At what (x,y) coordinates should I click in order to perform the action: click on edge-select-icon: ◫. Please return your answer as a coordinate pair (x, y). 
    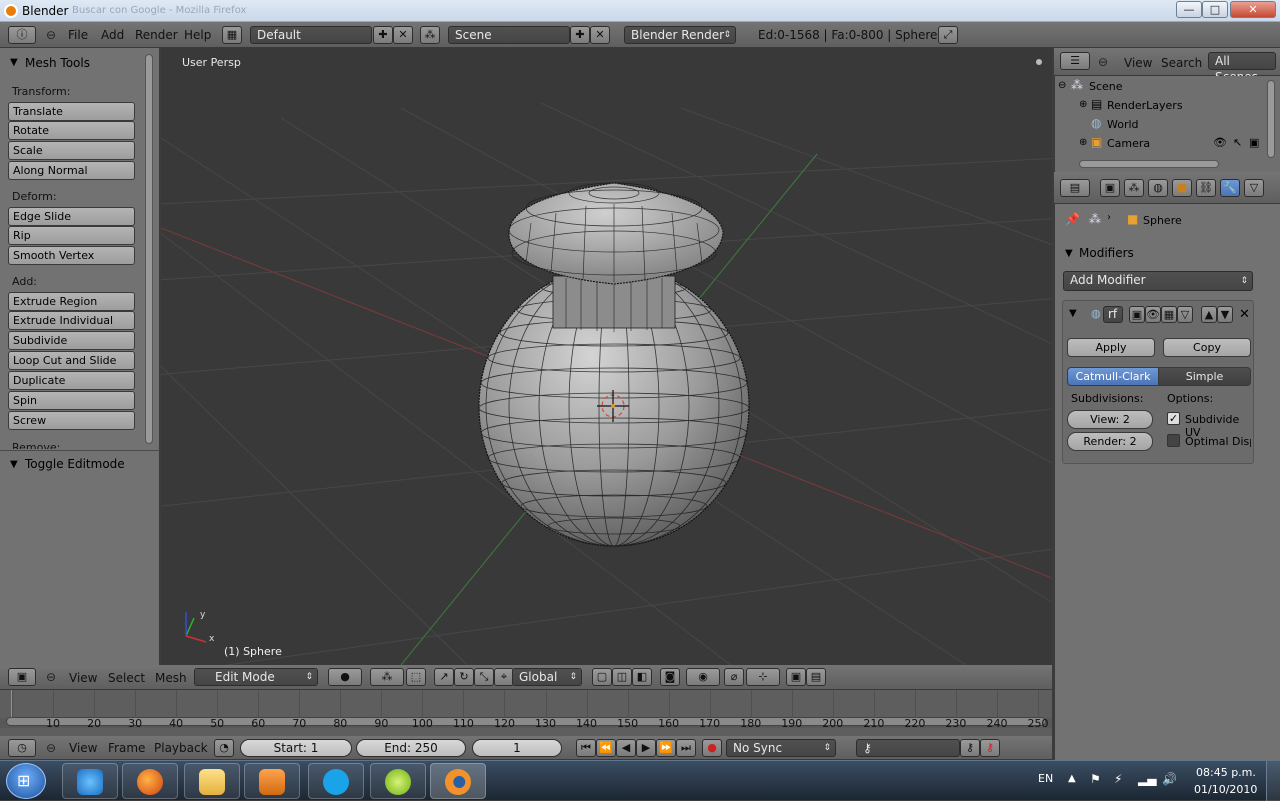
    Looking at the image, I should click on (622, 677).